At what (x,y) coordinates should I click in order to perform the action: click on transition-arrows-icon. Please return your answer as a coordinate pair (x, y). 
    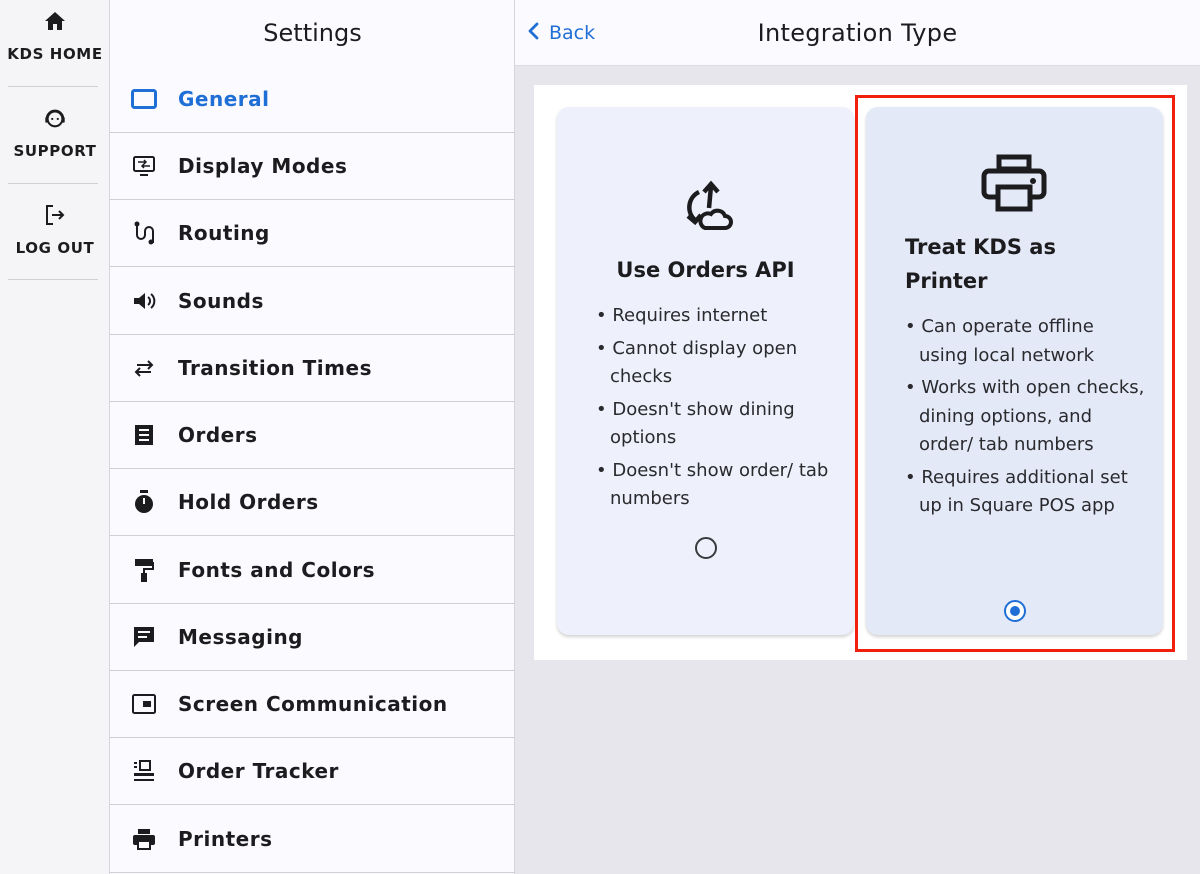
    Looking at the image, I should click on (144, 368).